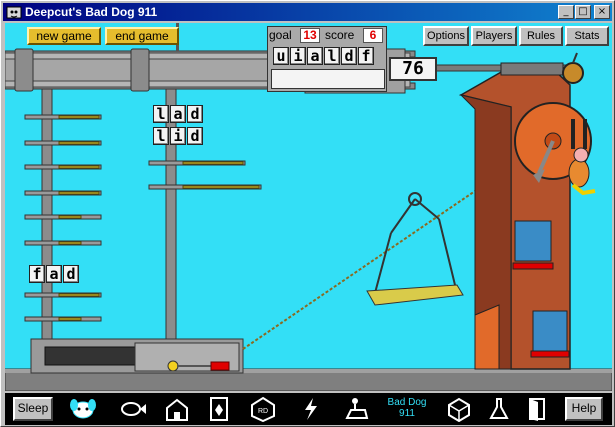  What do you see at coordinates (537, 409) in the screenshot?
I see `door-icon` at bounding box center [537, 409].